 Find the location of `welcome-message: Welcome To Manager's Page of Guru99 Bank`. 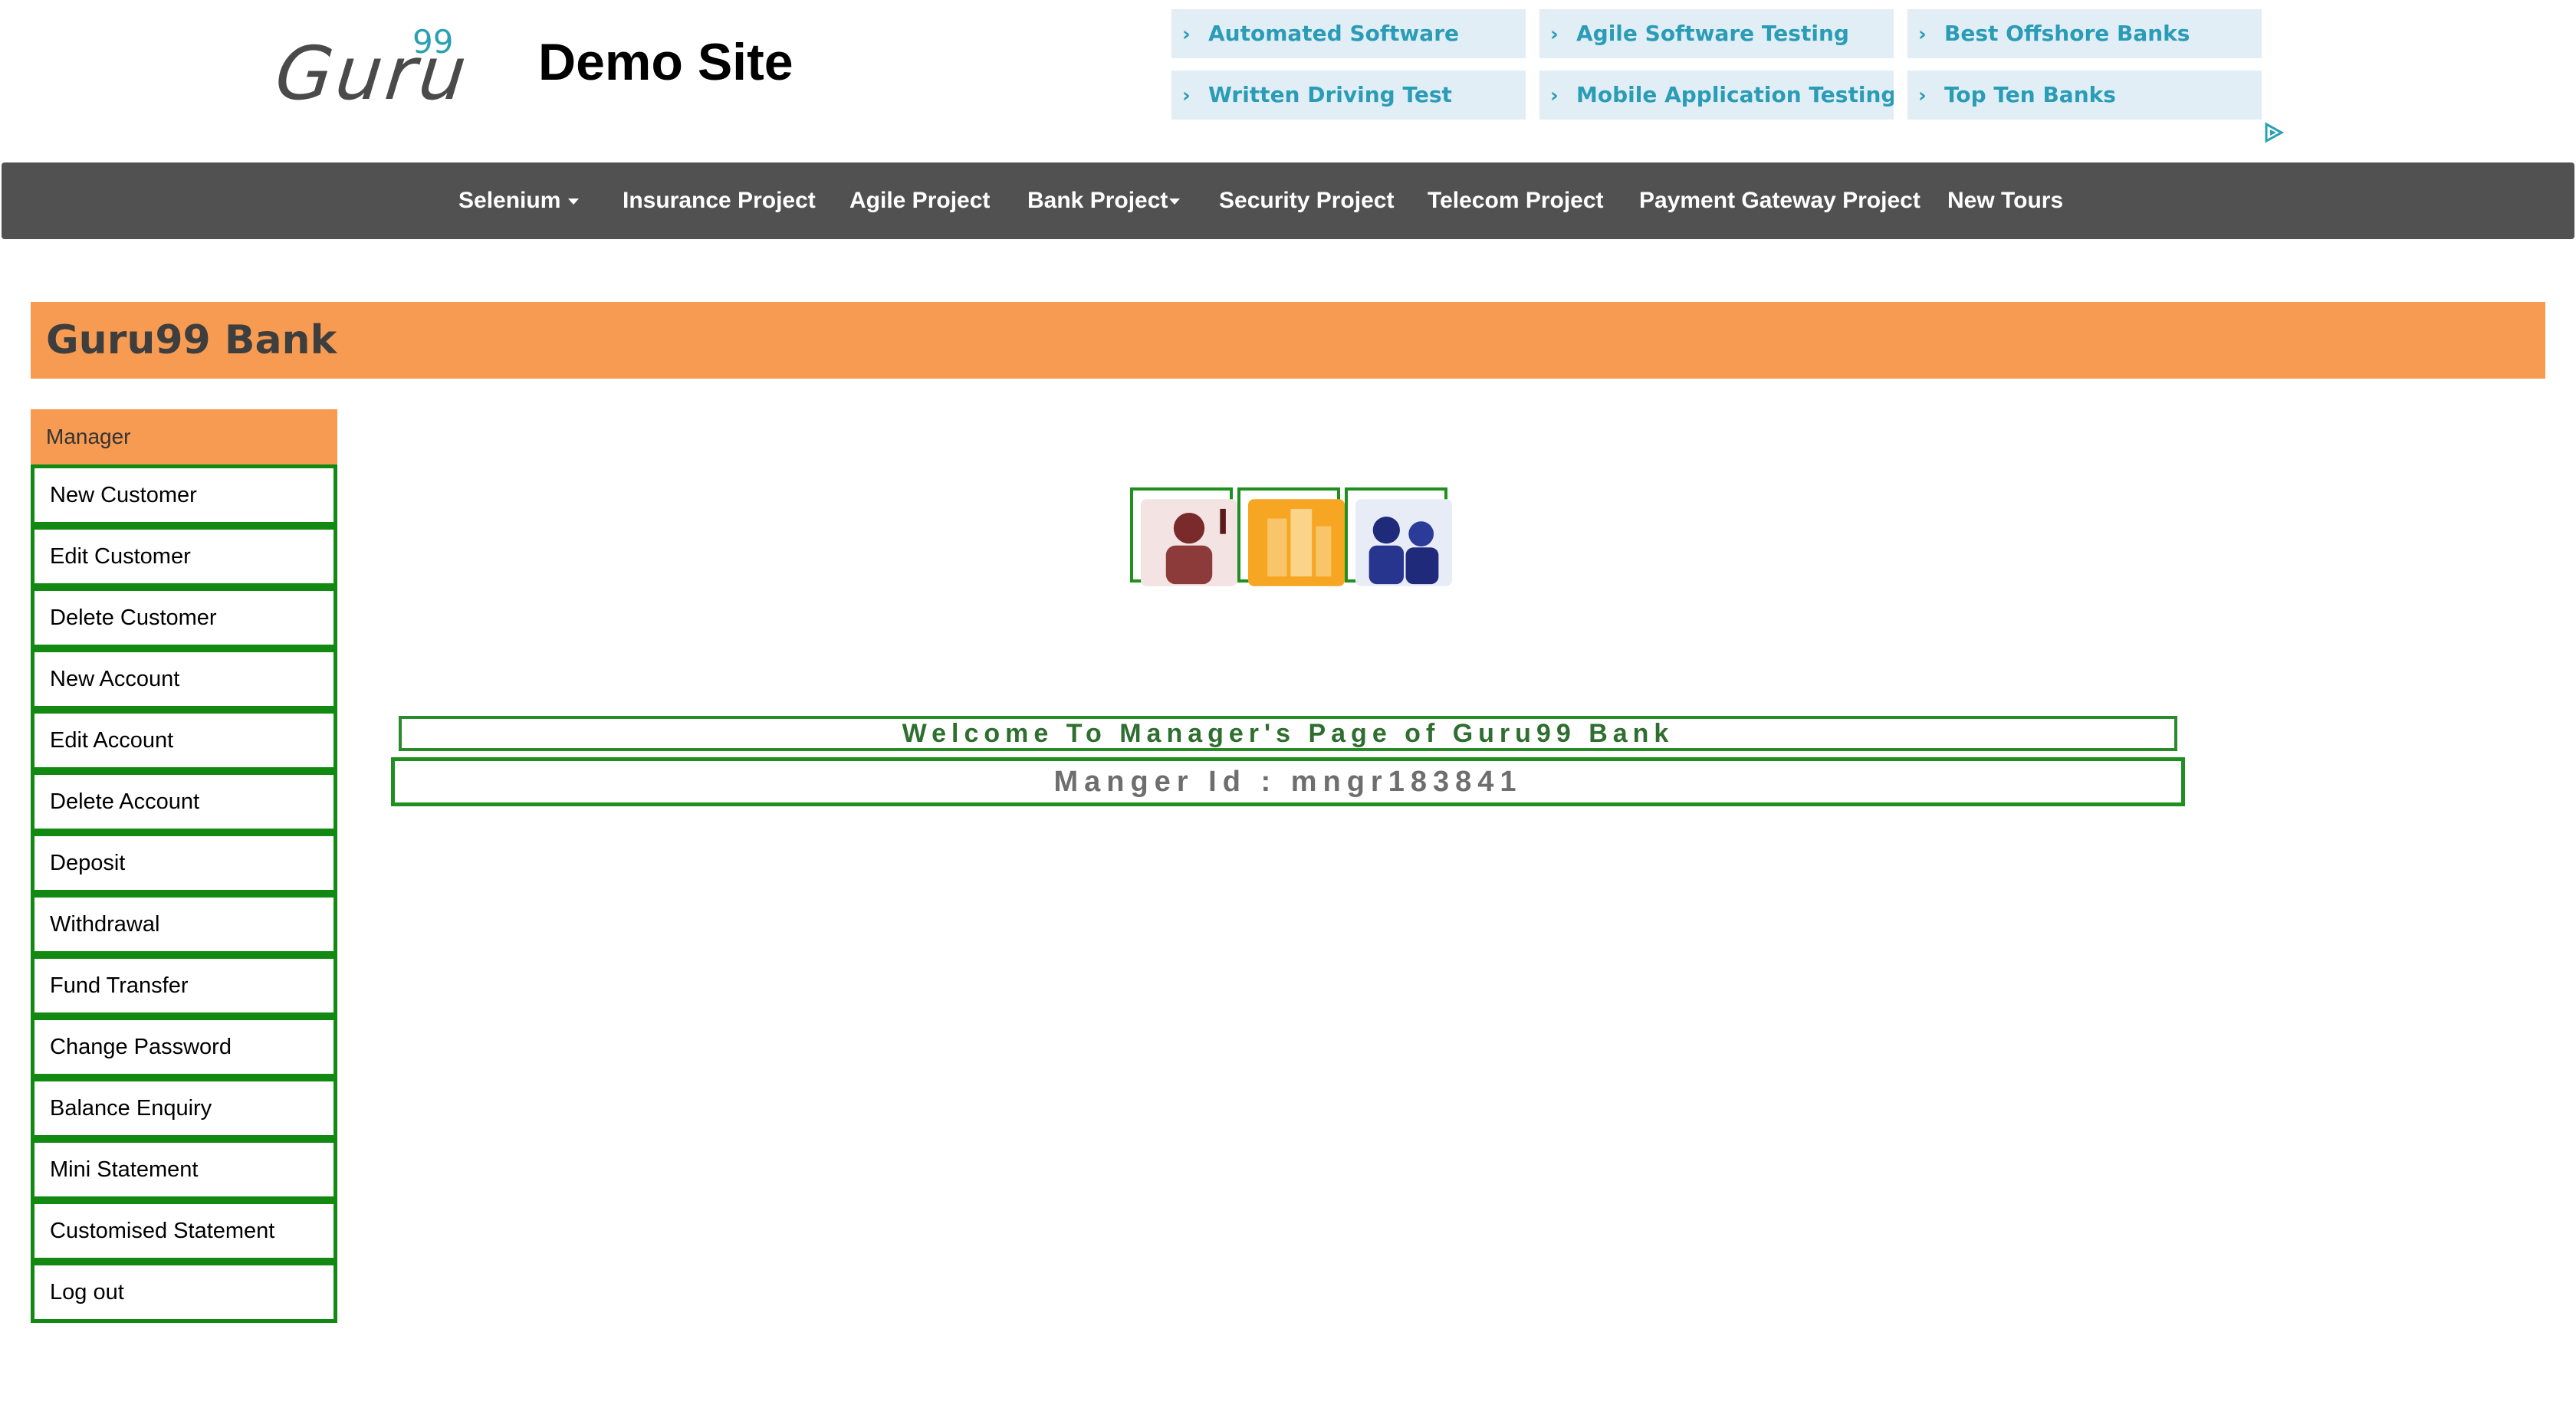

welcome-message: Welcome To Manager's Page of Guru99 Bank is located at coordinates (1288, 733).